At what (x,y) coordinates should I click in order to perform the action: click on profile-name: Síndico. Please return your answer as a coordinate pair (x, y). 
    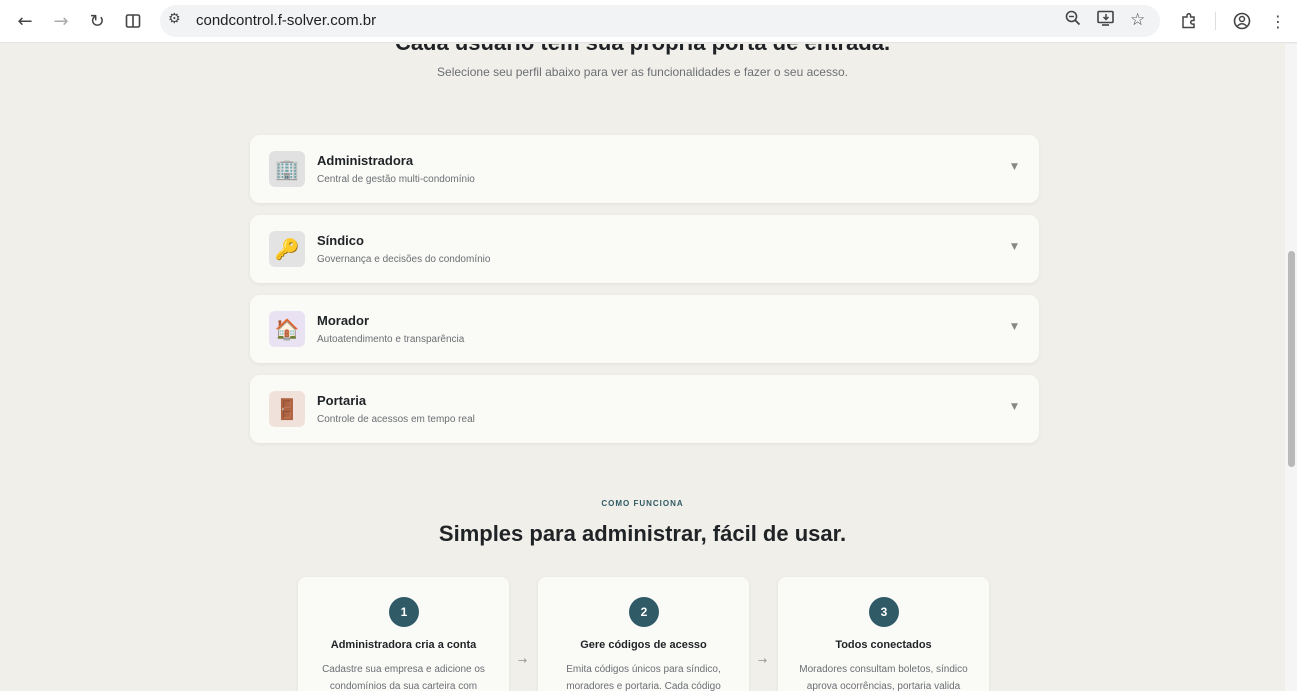
    Looking at the image, I should click on (340, 240).